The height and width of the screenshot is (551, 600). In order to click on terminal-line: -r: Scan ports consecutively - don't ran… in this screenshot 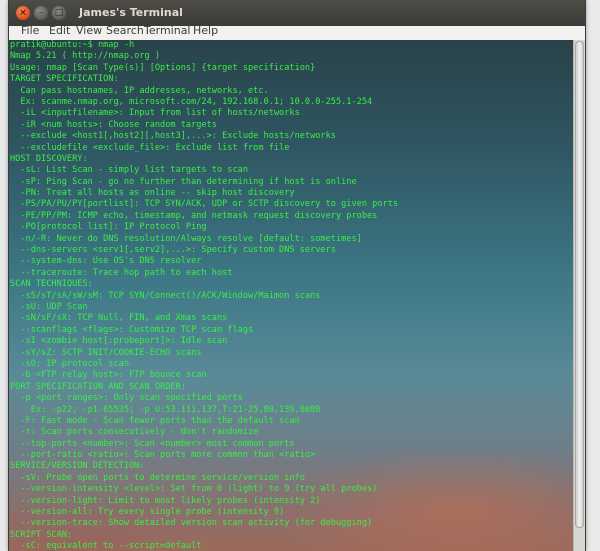, I will do `click(134, 432)`.